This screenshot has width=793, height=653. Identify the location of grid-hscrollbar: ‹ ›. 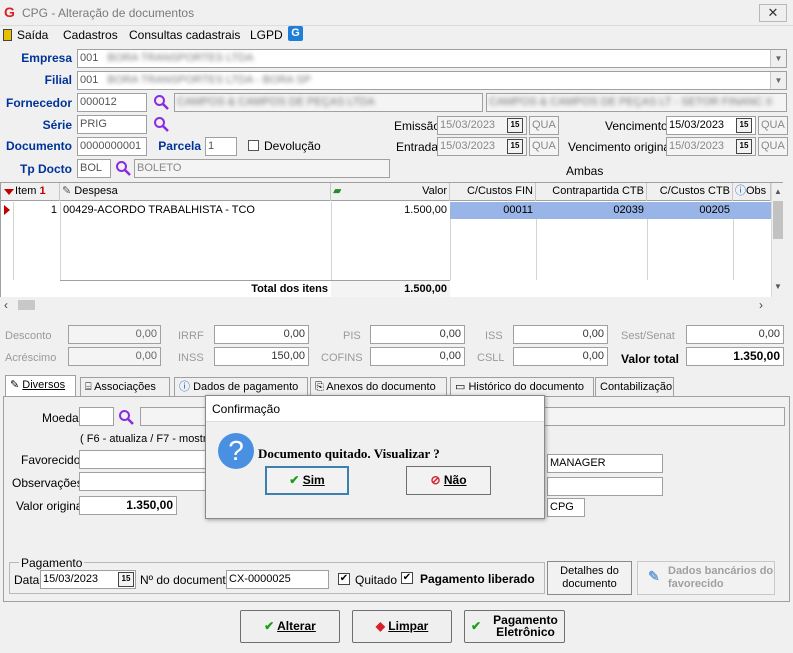
(391, 304).